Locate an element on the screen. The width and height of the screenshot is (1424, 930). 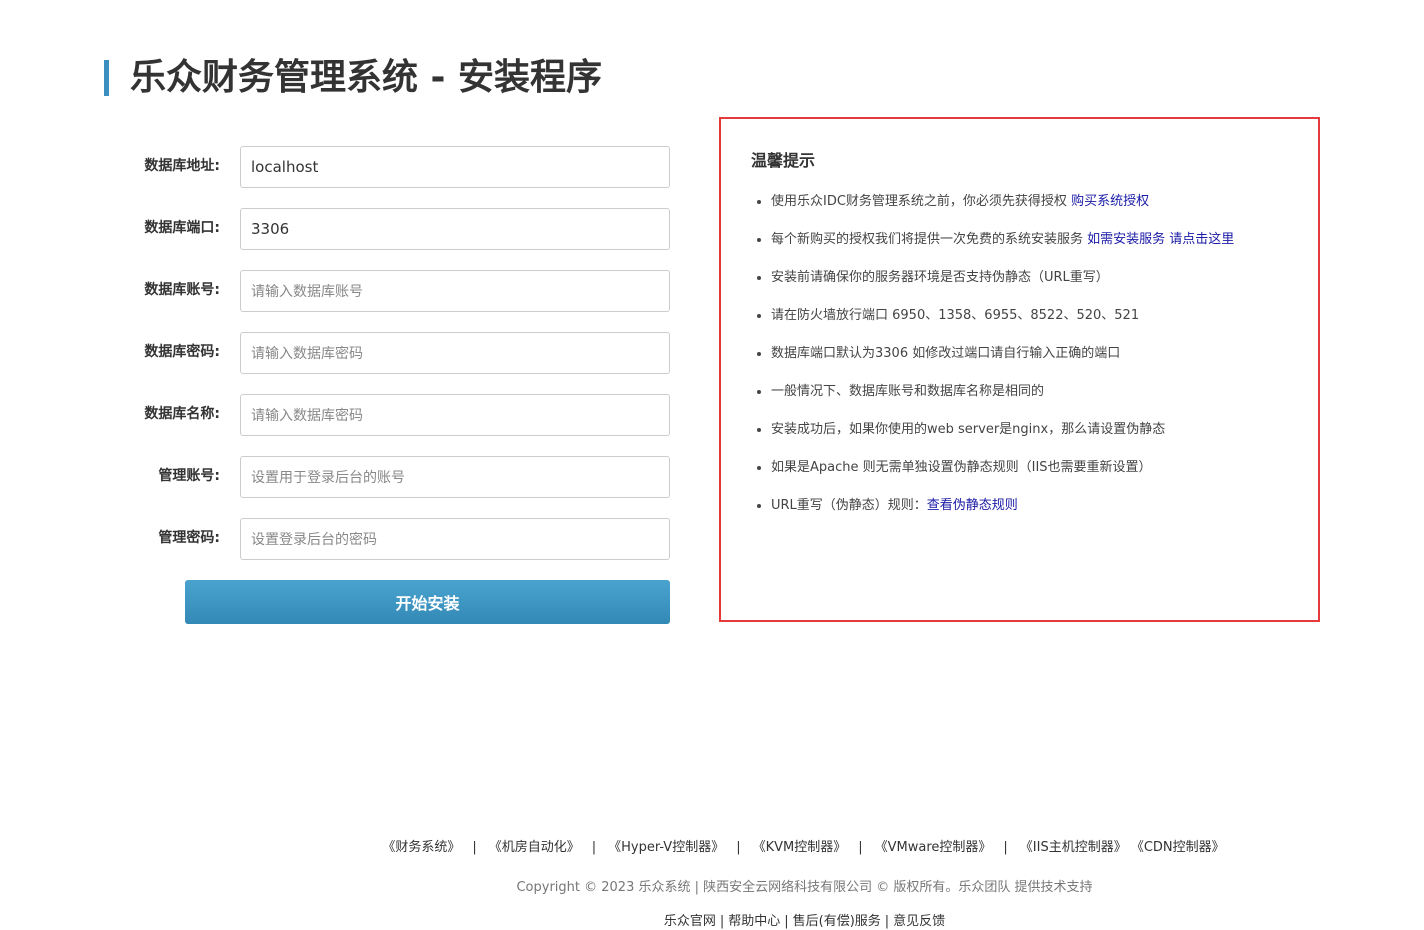
product-link-iis: 《IIS主机控制器》 is located at coordinates (1073, 847).